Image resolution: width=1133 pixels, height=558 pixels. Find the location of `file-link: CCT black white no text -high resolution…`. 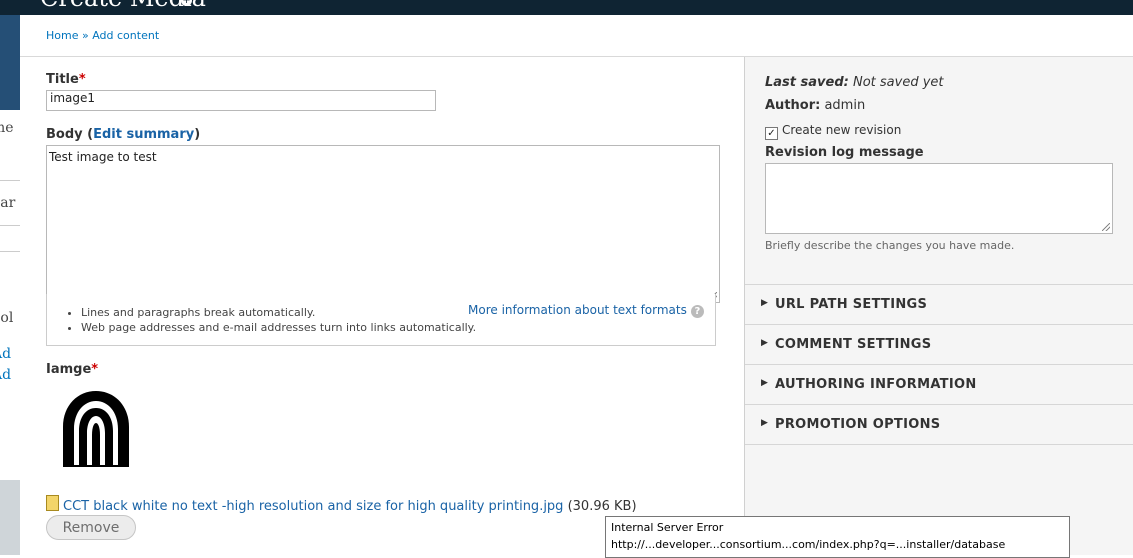

file-link: CCT black white no text -high resolution… is located at coordinates (313, 506).